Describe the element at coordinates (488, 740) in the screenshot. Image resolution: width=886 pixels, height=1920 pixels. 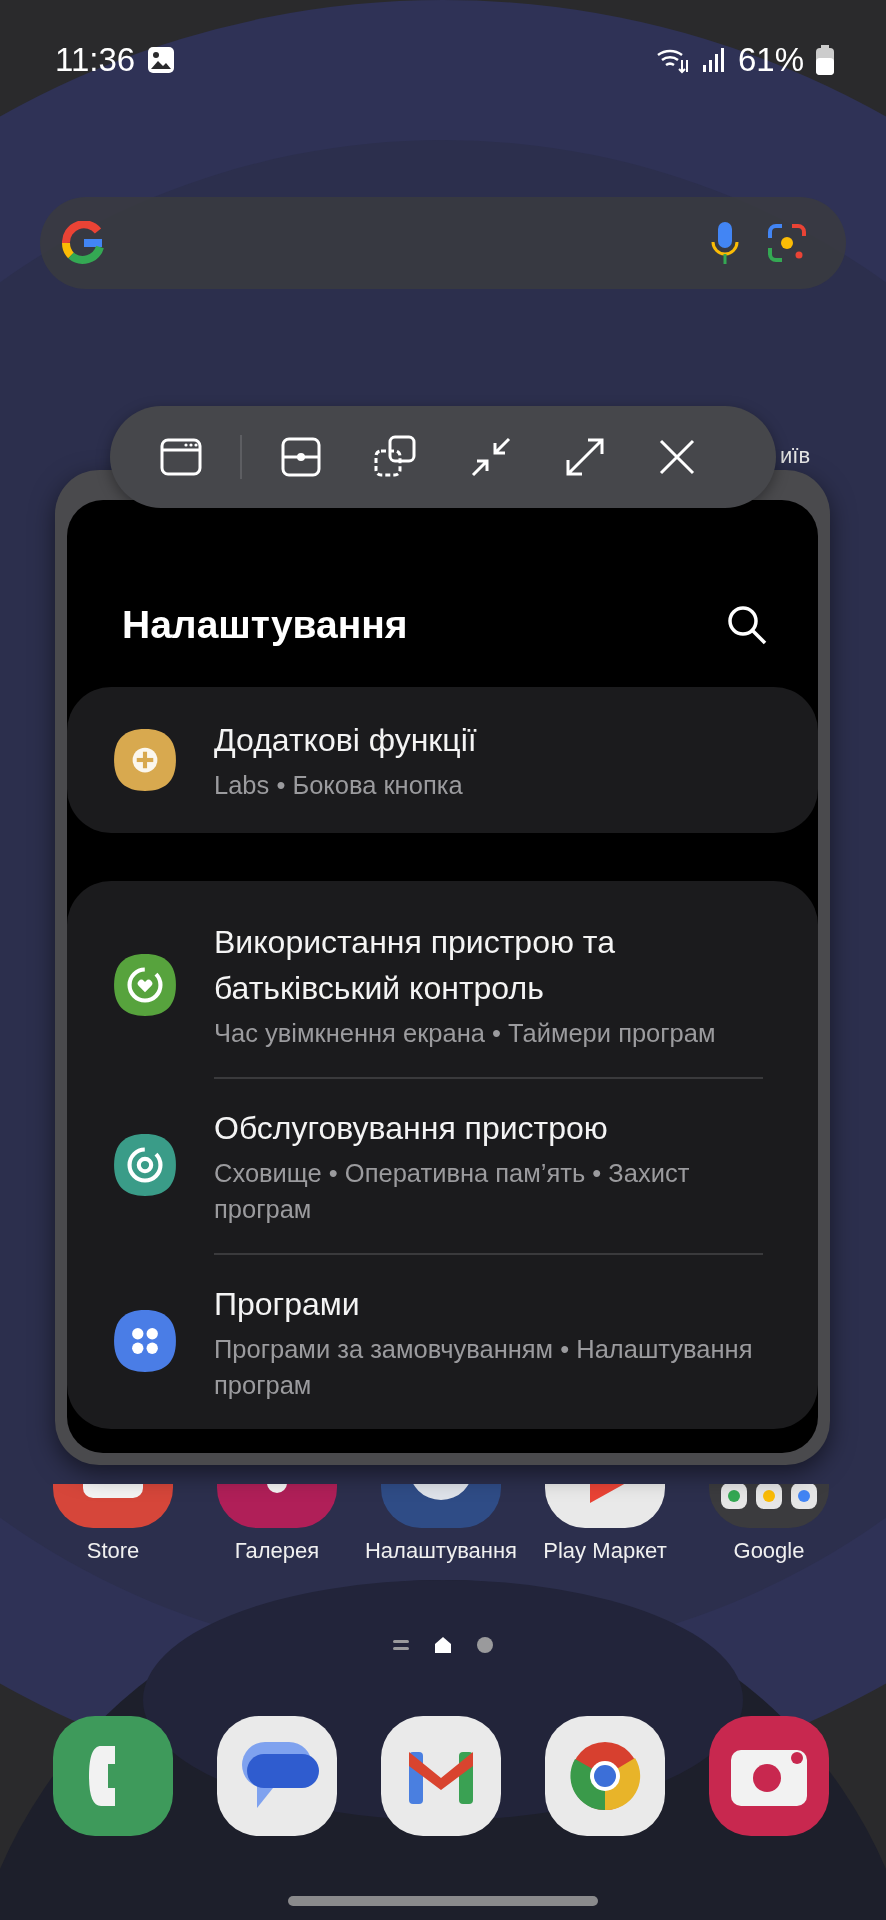
I see `setting-title: Додаткові функції` at that location.